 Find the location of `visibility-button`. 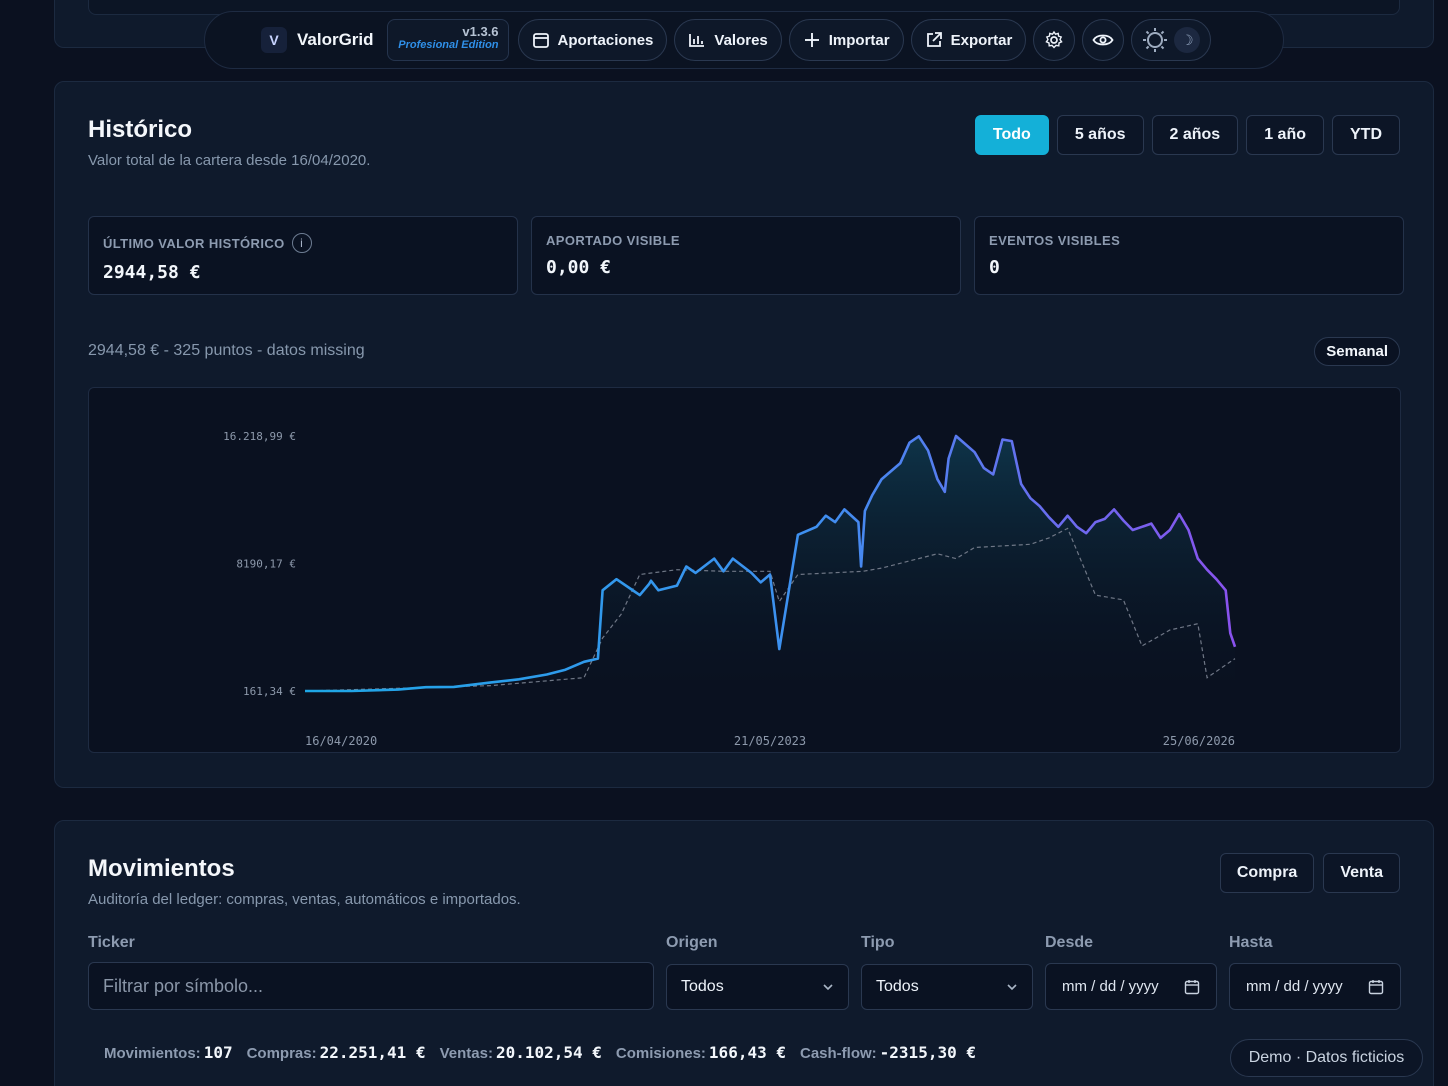

visibility-button is located at coordinates (1103, 40).